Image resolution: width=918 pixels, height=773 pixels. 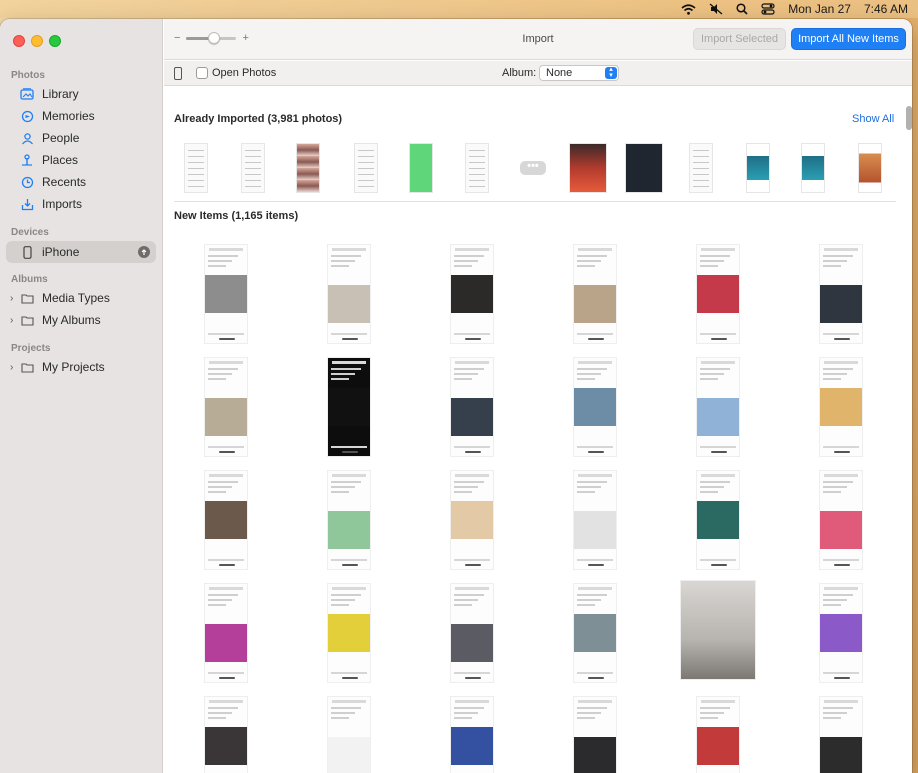 I want to click on mute-icon, so click(x=716, y=9).